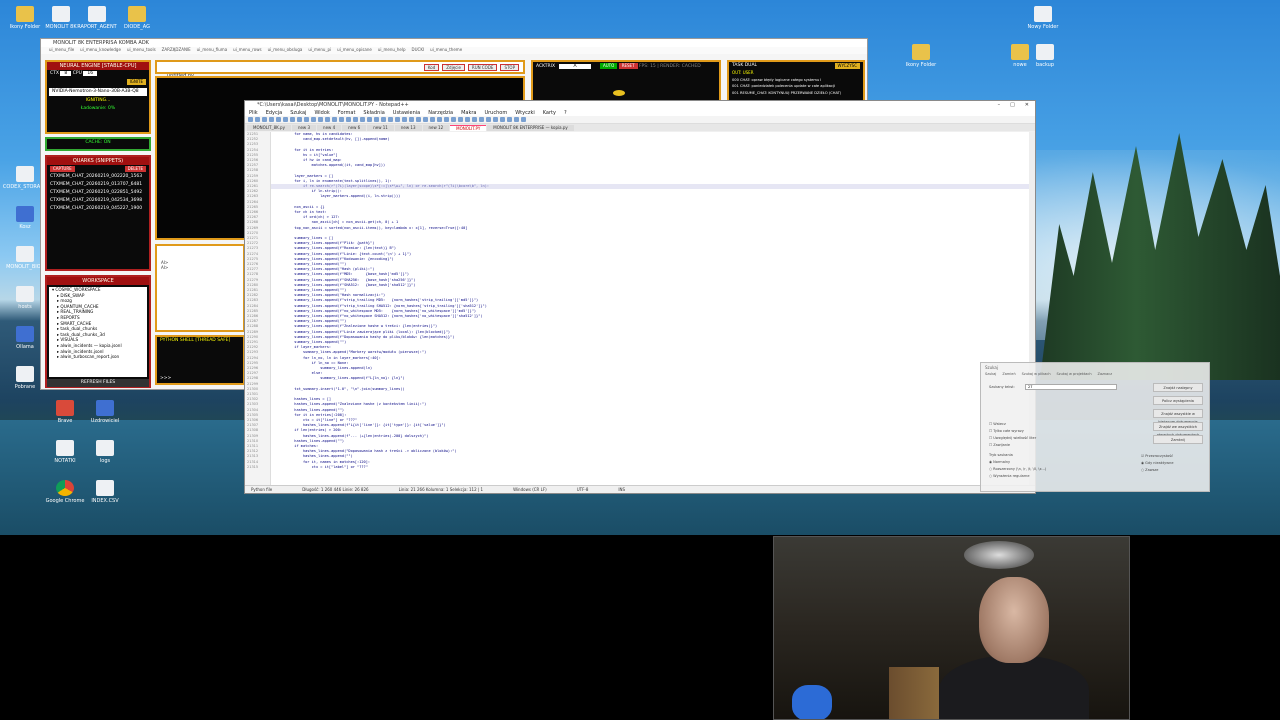 Image resolution: width=1280 pixels, height=720 pixels. What do you see at coordinates (200, 379) in the screenshot?
I see `python-prompt: >>>` at bounding box center [200, 379].